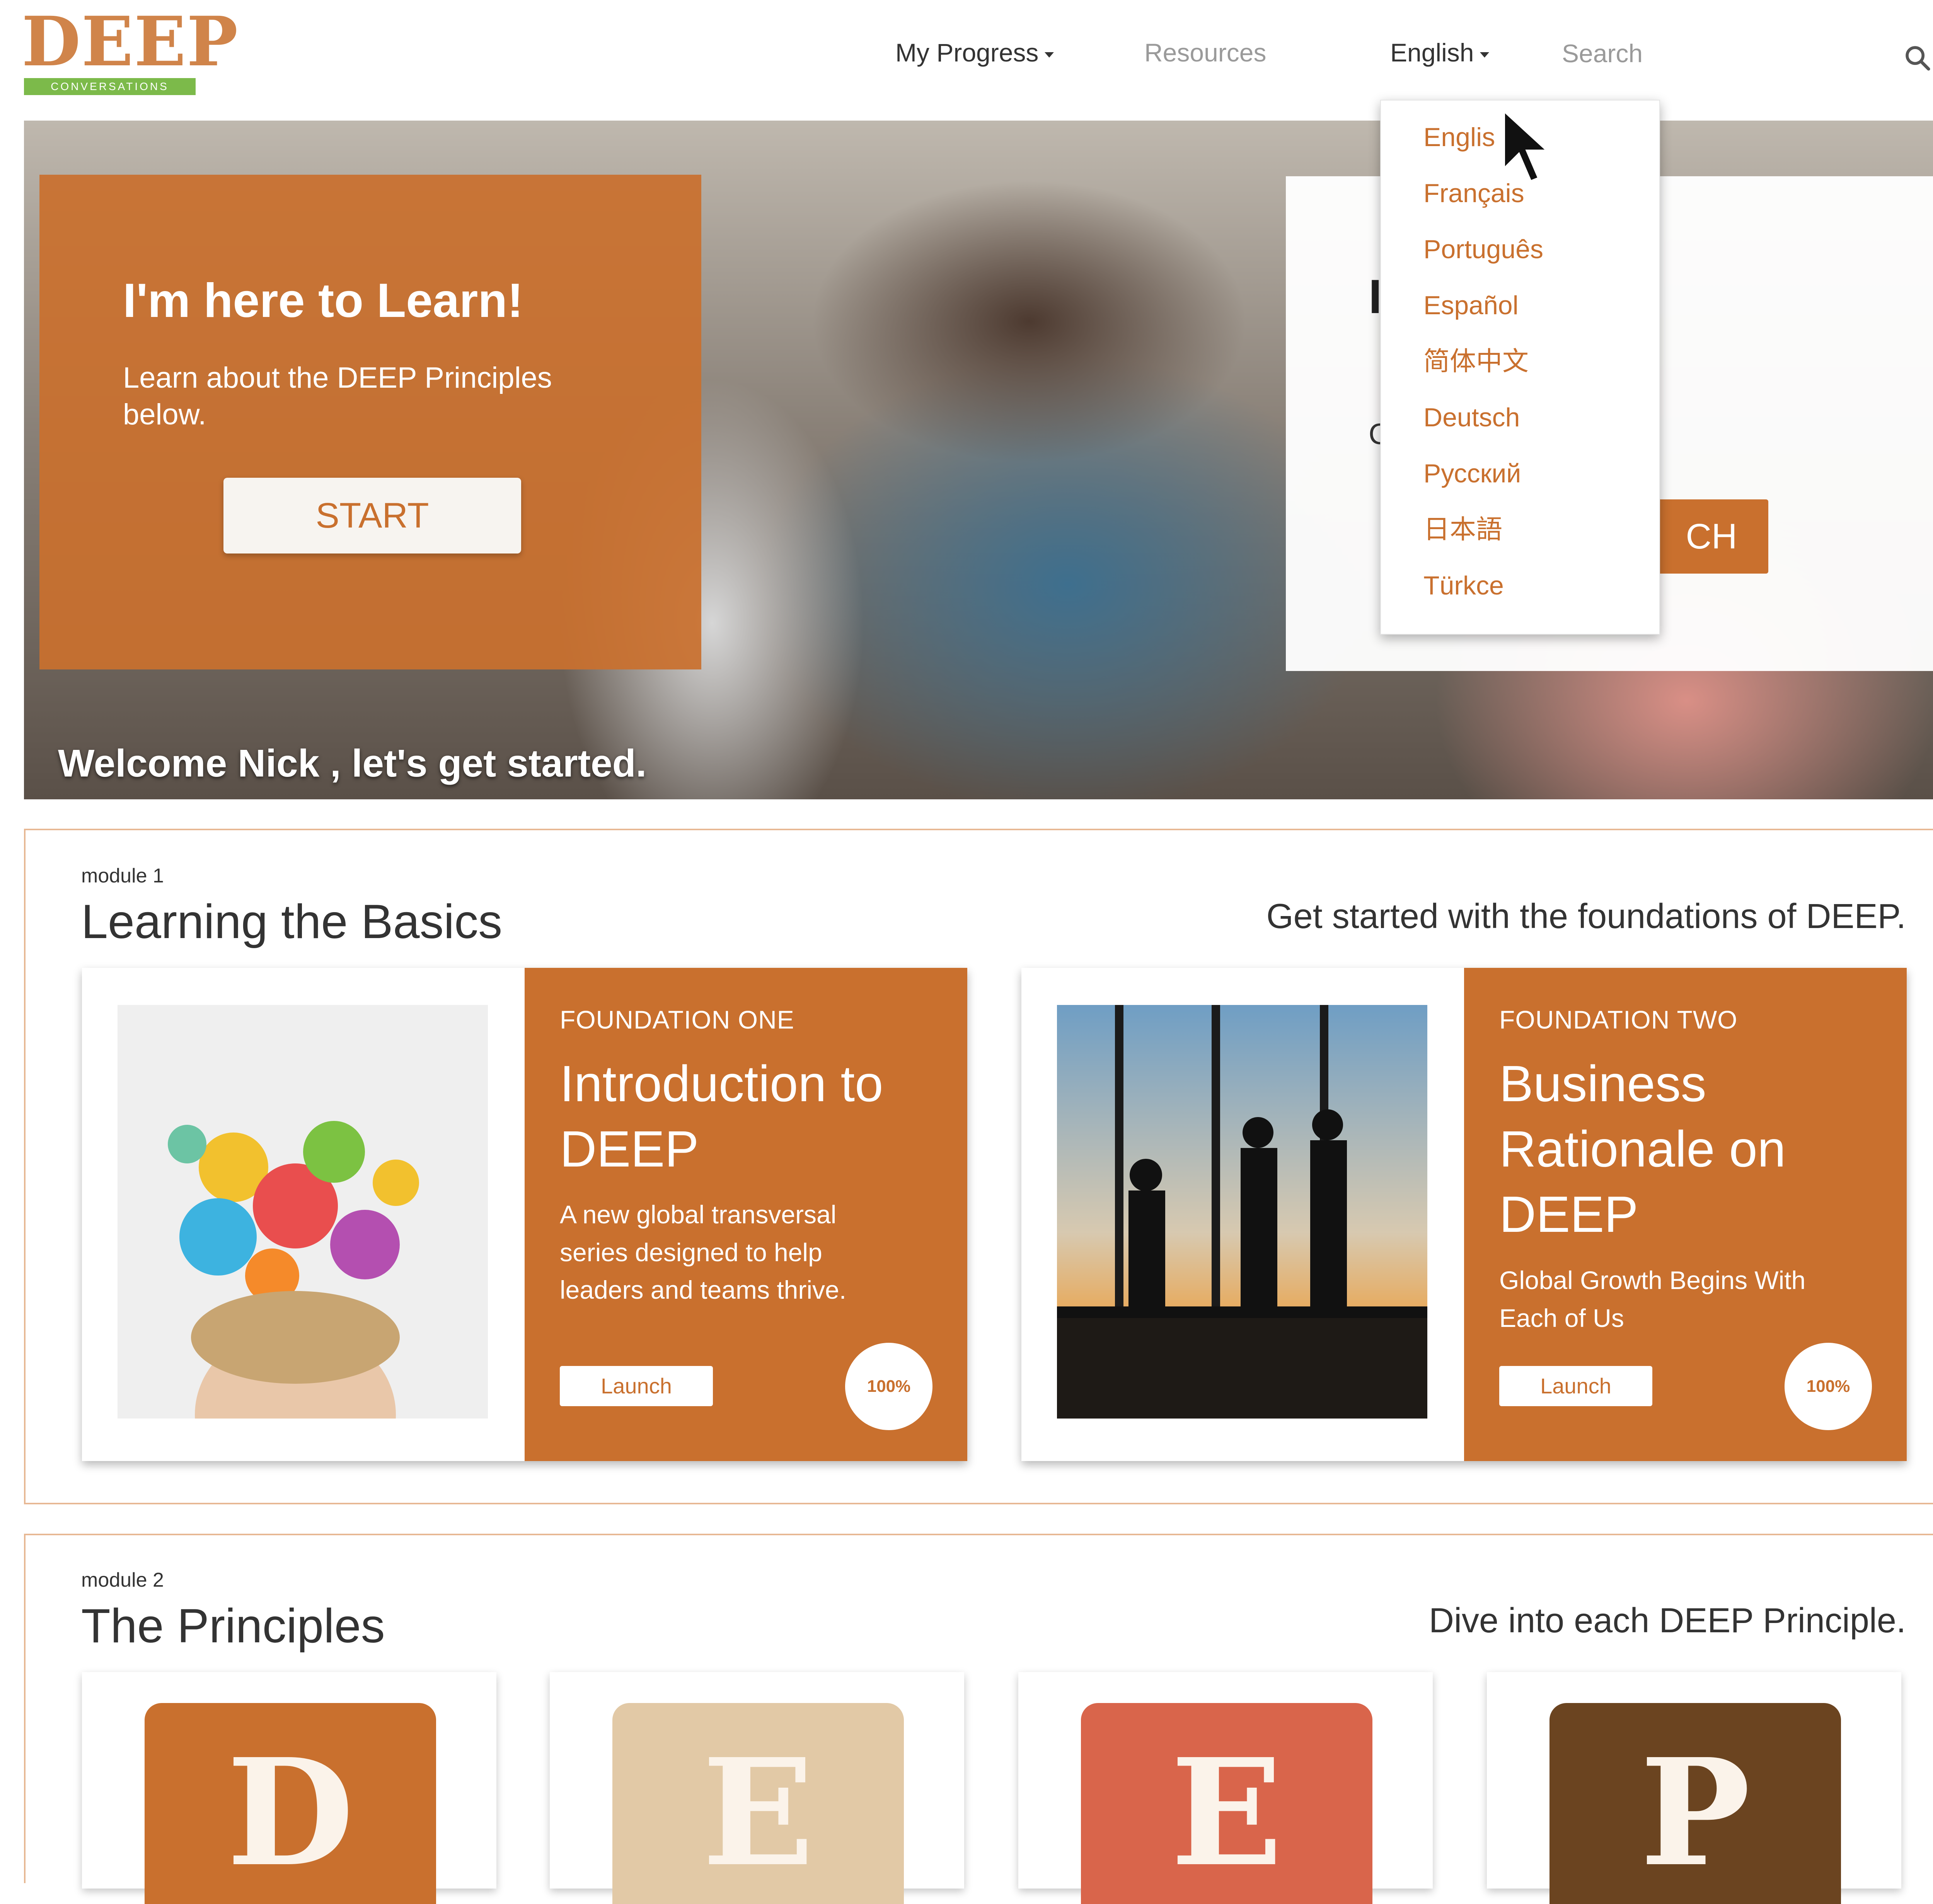 This screenshot has width=1933, height=1904. I want to click on foundation-two-description: Global Growth Begins With Each of Us, so click(1652, 1299).